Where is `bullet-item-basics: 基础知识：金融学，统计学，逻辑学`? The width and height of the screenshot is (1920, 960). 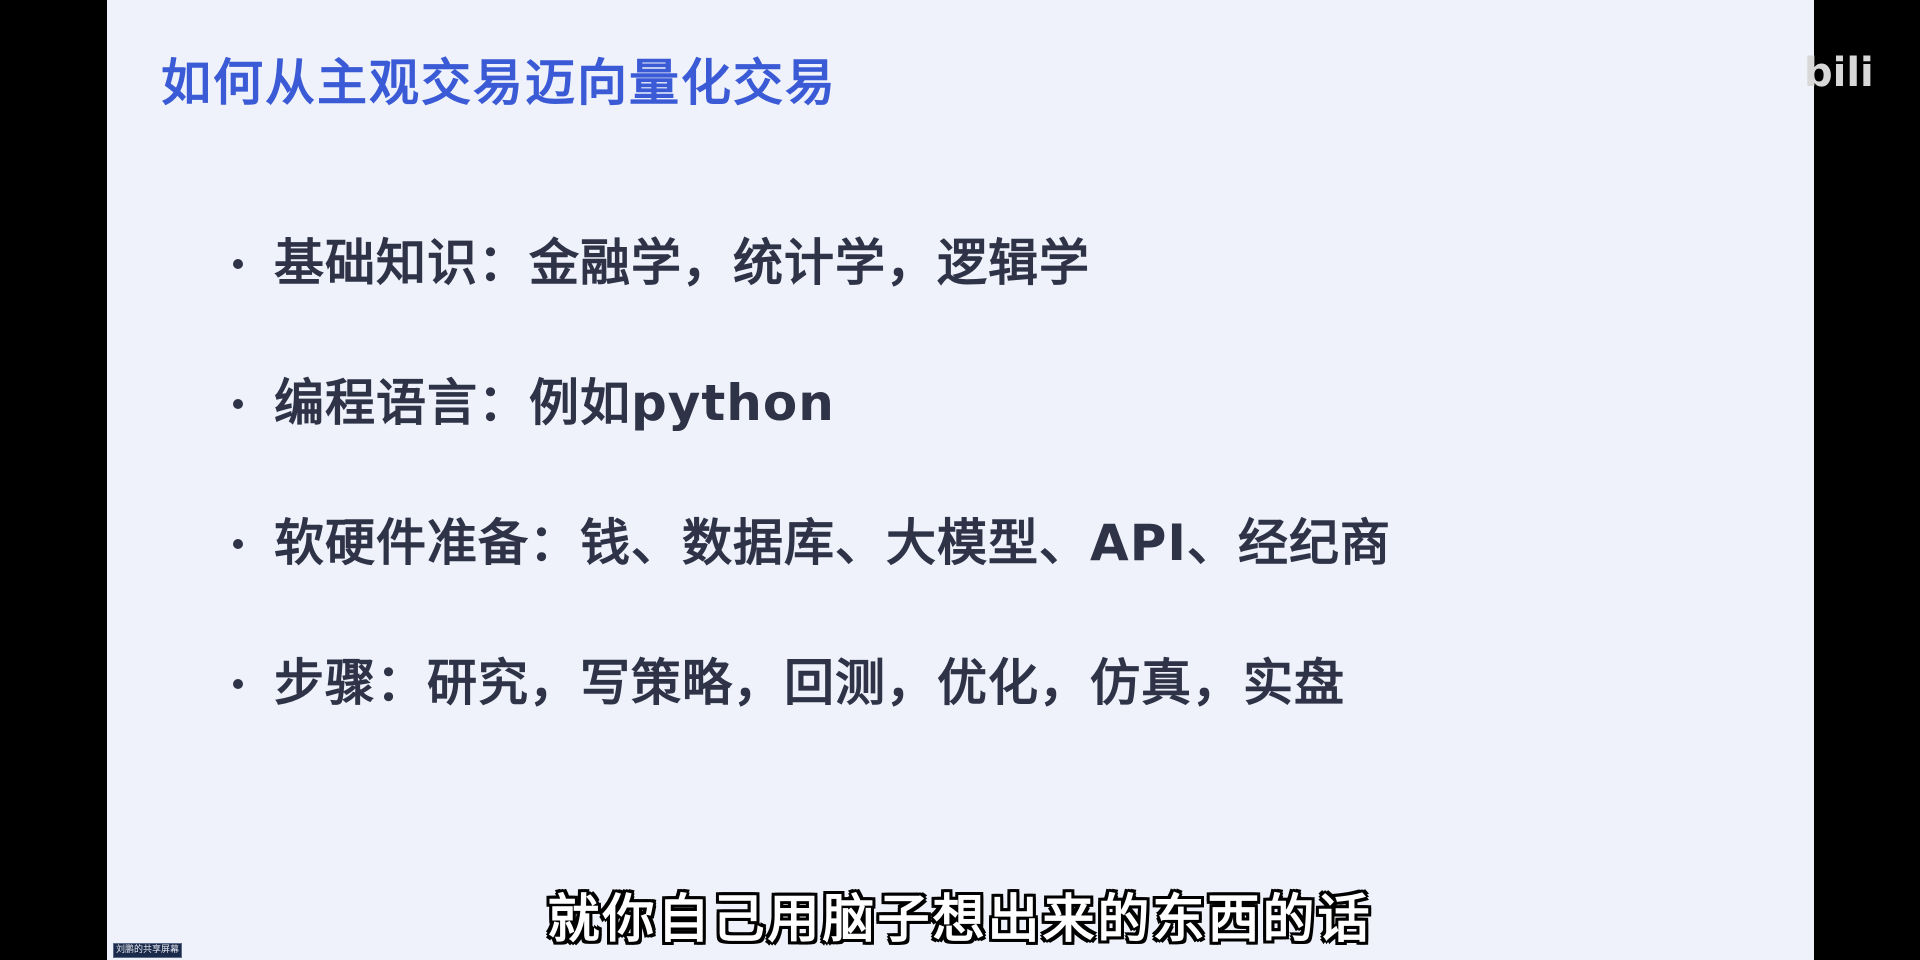 bullet-item-basics: 基础知识：金融学，统计学，逻辑学 is located at coordinates (812, 263).